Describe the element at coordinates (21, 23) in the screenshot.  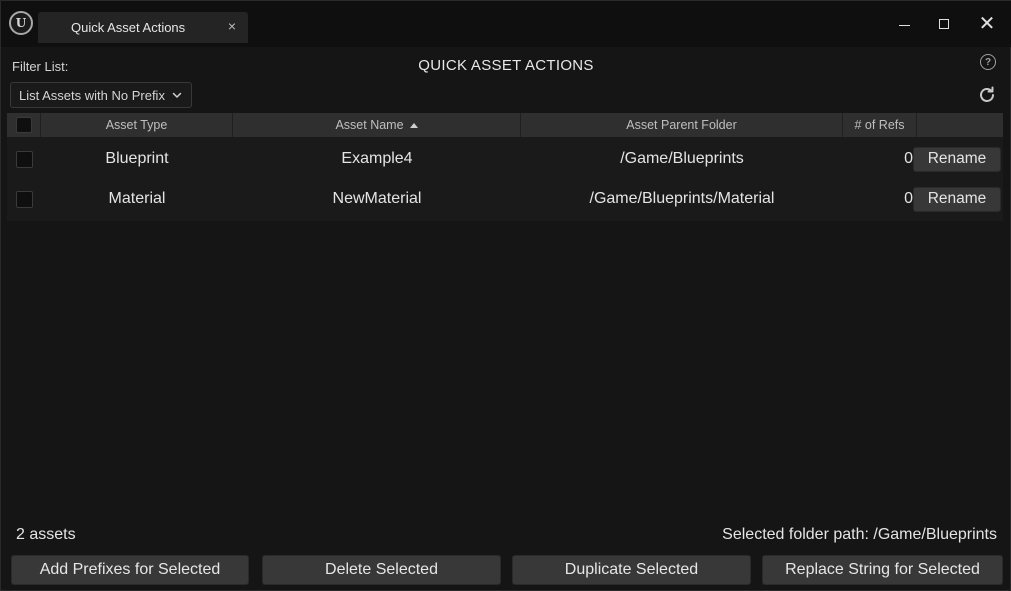
I see `unreal-logo-icon: U` at that location.